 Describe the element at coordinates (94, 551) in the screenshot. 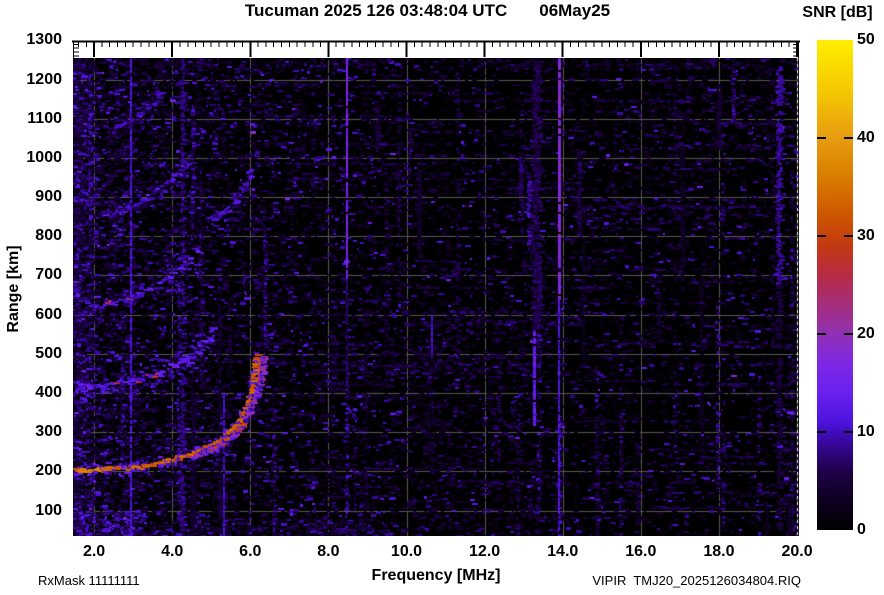

I see `x-tick-label: 2.0` at that location.